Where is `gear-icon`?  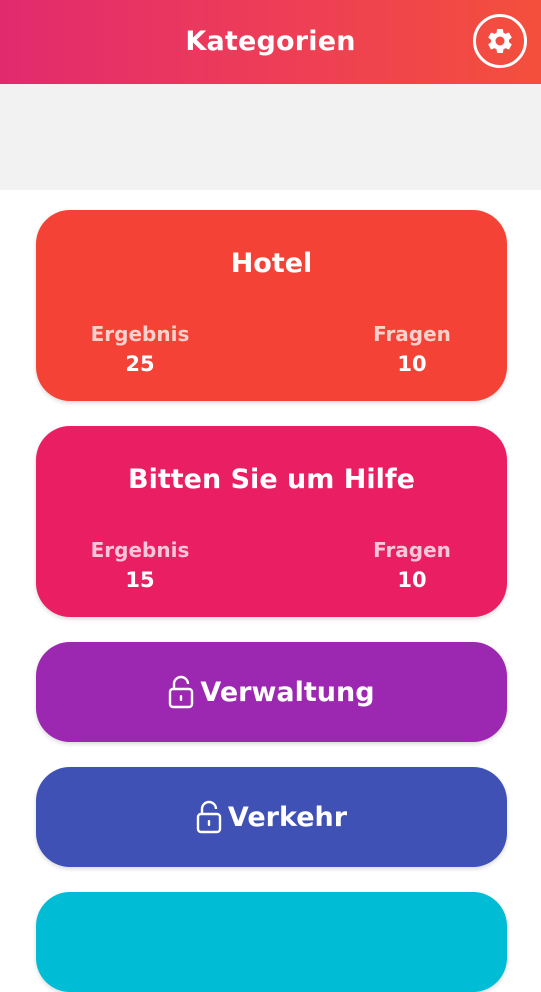 gear-icon is located at coordinates (500, 40).